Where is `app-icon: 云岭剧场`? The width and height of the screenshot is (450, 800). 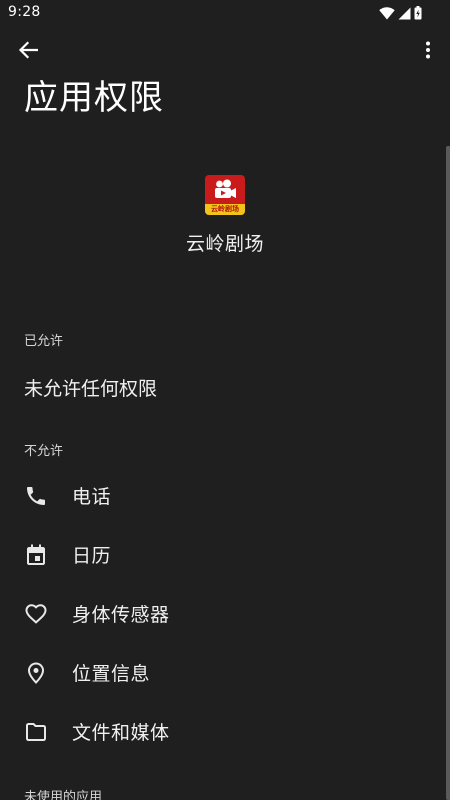 app-icon: 云岭剧场 is located at coordinates (225, 195).